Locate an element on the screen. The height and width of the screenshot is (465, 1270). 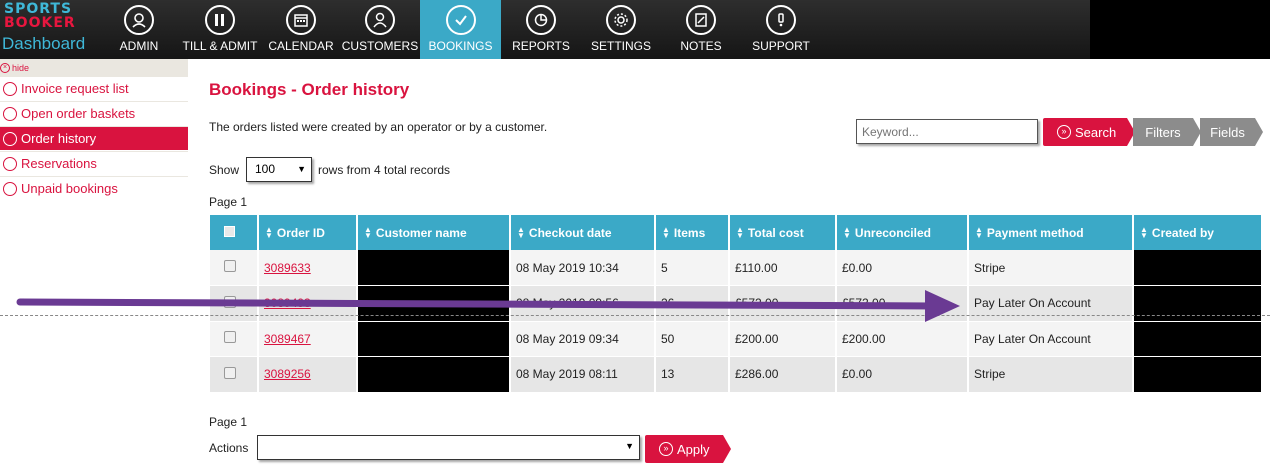
customers-icon is located at coordinates (380, 20).